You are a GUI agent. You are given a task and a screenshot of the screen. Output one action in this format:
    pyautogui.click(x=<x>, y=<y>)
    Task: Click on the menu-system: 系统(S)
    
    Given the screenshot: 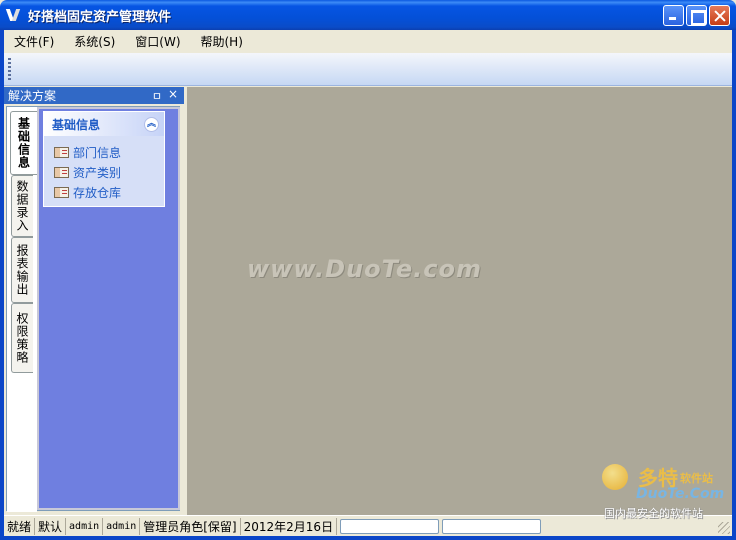 What is the action you would take?
    pyautogui.click(x=94, y=41)
    